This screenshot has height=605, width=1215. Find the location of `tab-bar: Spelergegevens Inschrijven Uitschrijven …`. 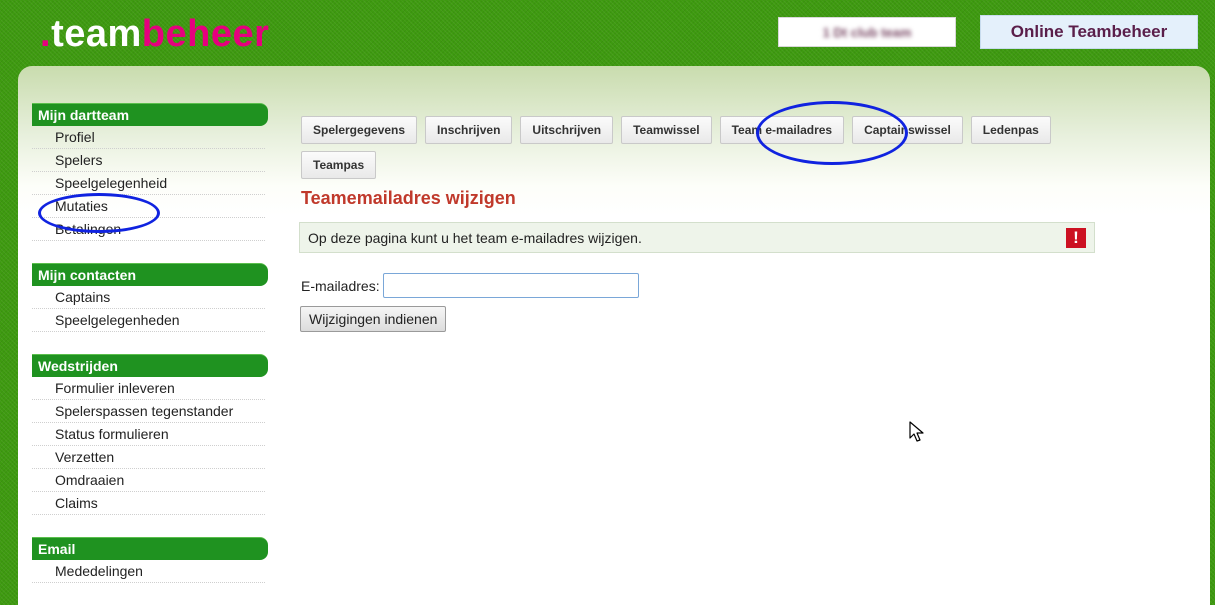

tab-bar: Spelergegevens Inschrijven Uitschrijven … is located at coordinates (711, 147).